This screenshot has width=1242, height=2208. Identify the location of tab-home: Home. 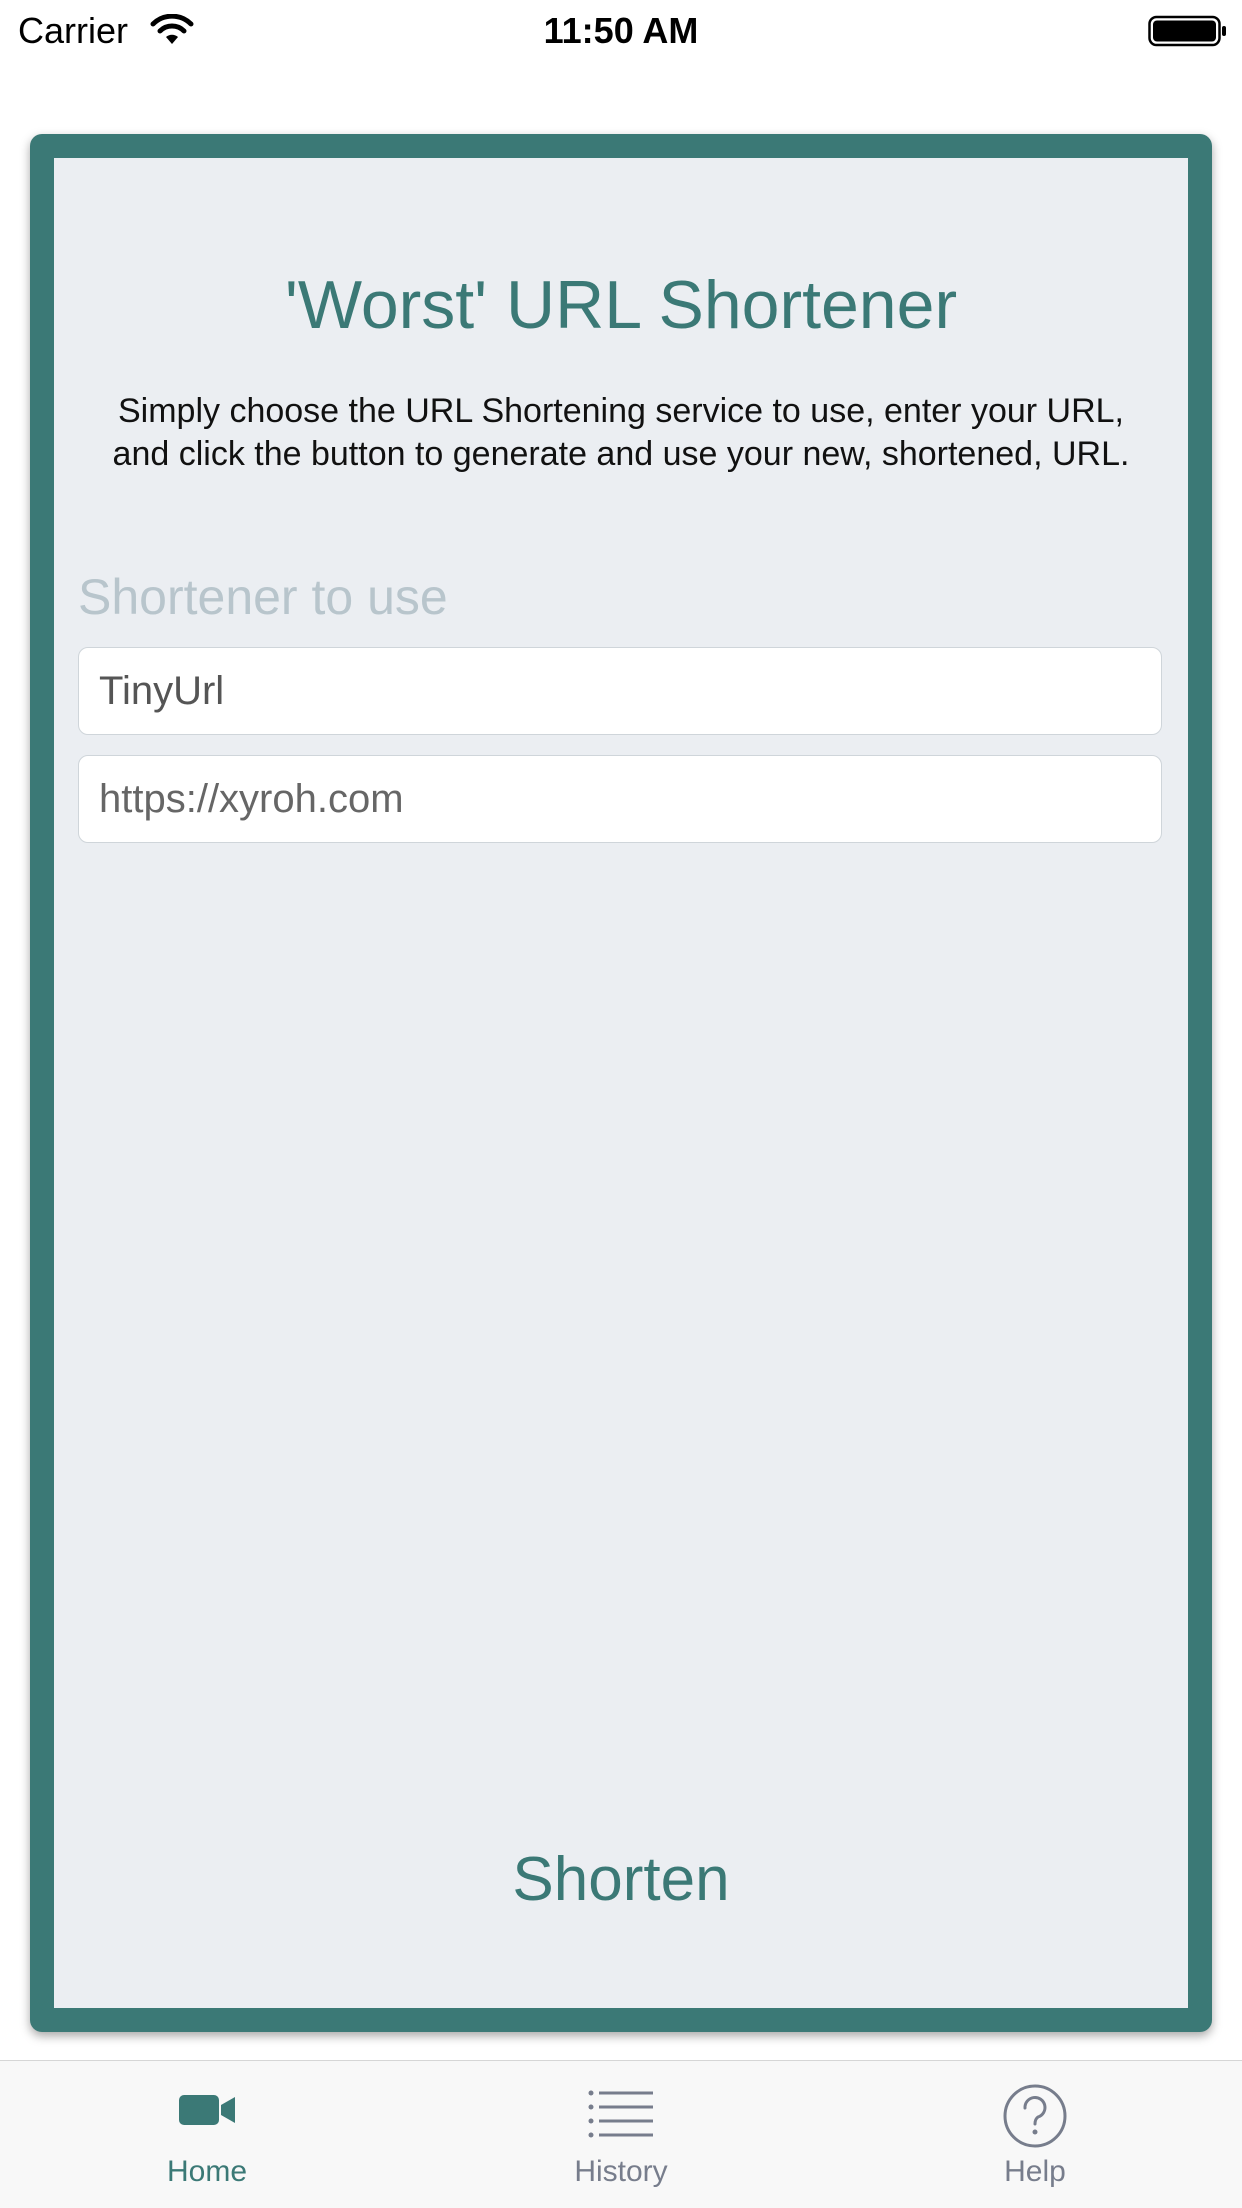
(207, 2134).